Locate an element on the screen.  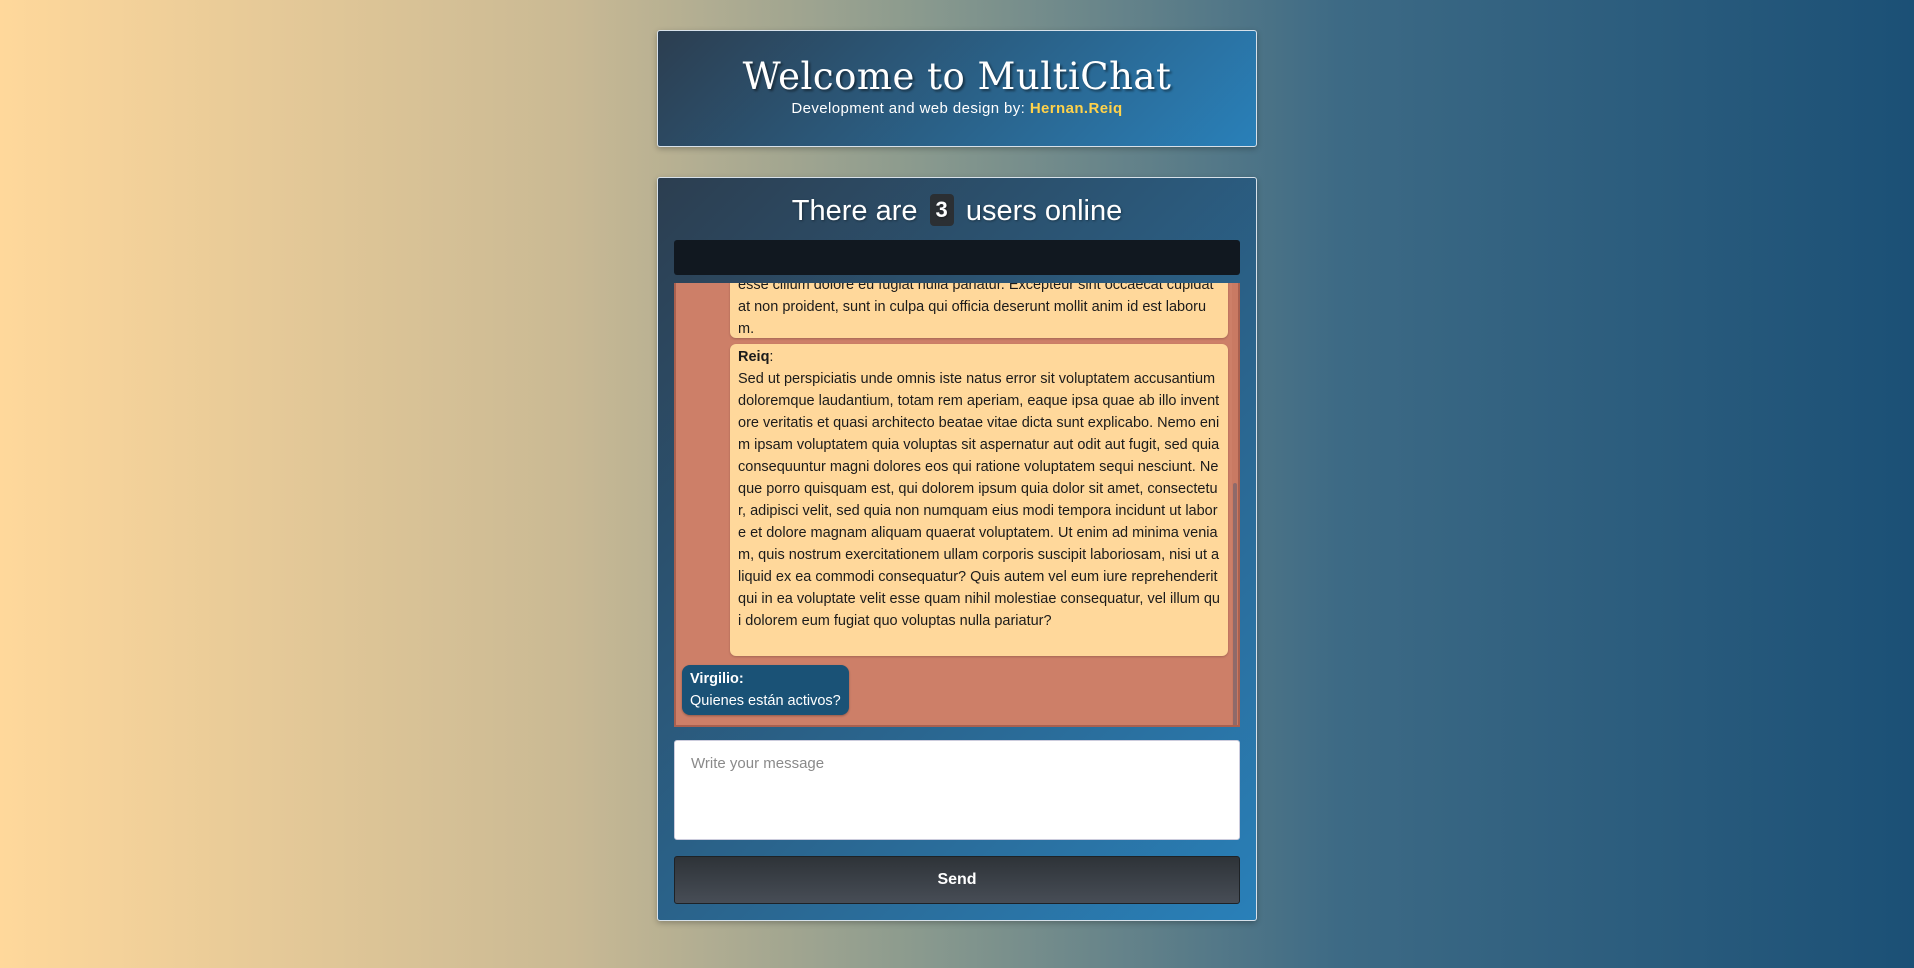
online-prefix: There are is located at coordinates (854, 211).